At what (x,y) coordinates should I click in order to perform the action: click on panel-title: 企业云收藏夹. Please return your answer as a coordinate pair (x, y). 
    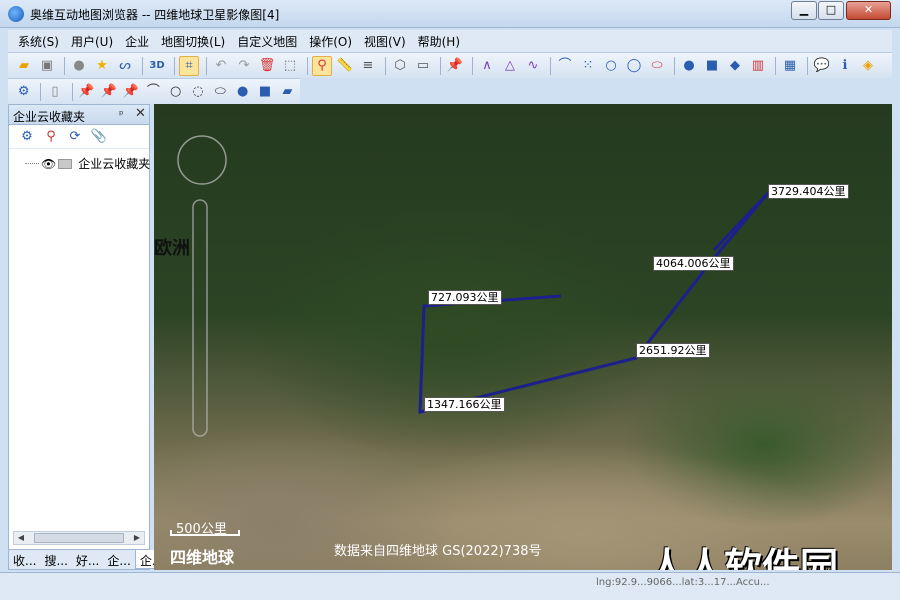
    Looking at the image, I should click on (49, 117).